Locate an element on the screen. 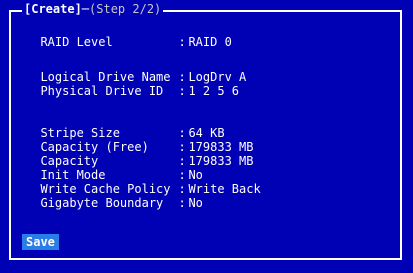 This screenshot has height=273, width=413. field-value: RAID 0 is located at coordinates (210, 42).